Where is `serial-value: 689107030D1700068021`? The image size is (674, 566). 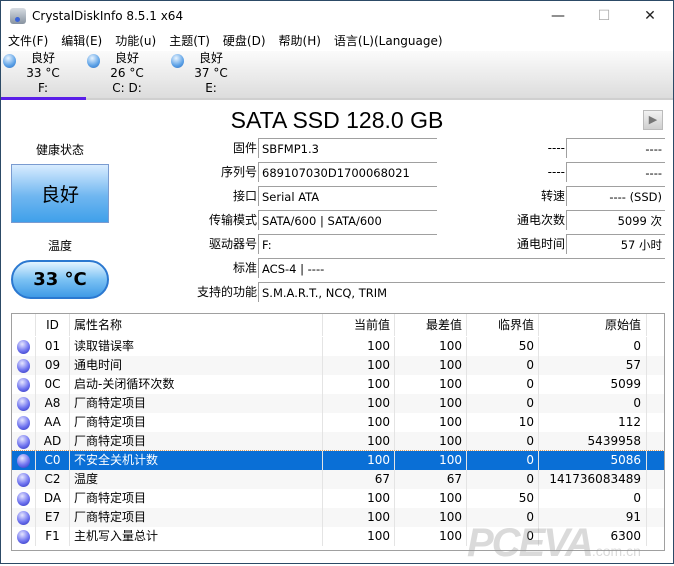 serial-value: 689107030D1700068021 is located at coordinates (347, 172).